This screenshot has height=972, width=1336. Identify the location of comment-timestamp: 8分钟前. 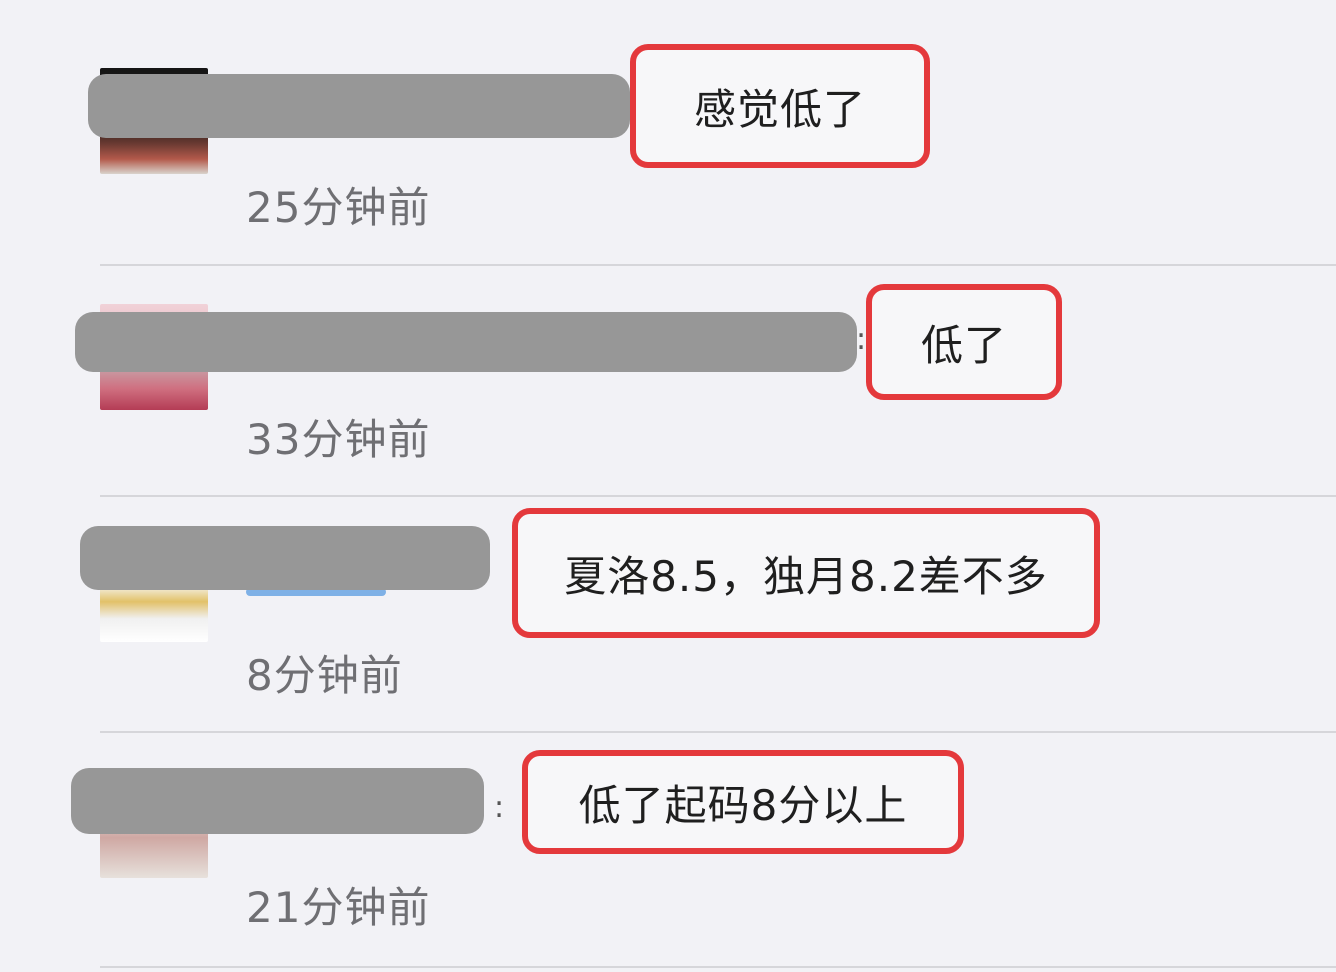
(324, 675).